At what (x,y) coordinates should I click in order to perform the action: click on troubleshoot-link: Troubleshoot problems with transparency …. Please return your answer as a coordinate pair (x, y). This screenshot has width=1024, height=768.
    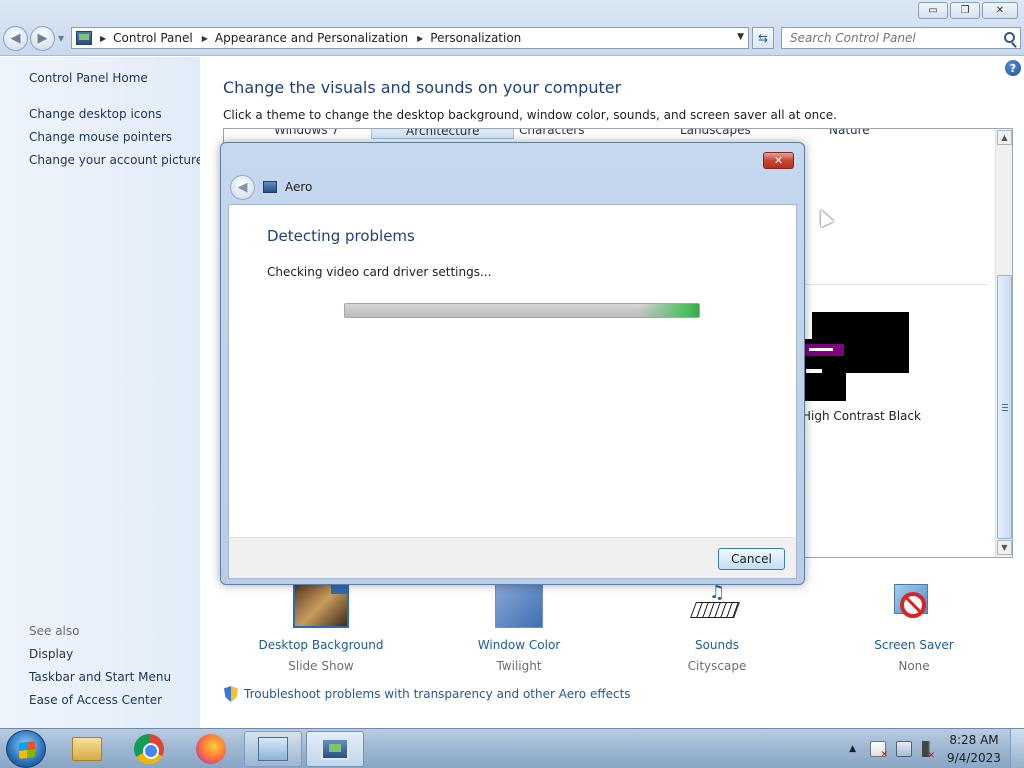
    Looking at the image, I should click on (427, 694).